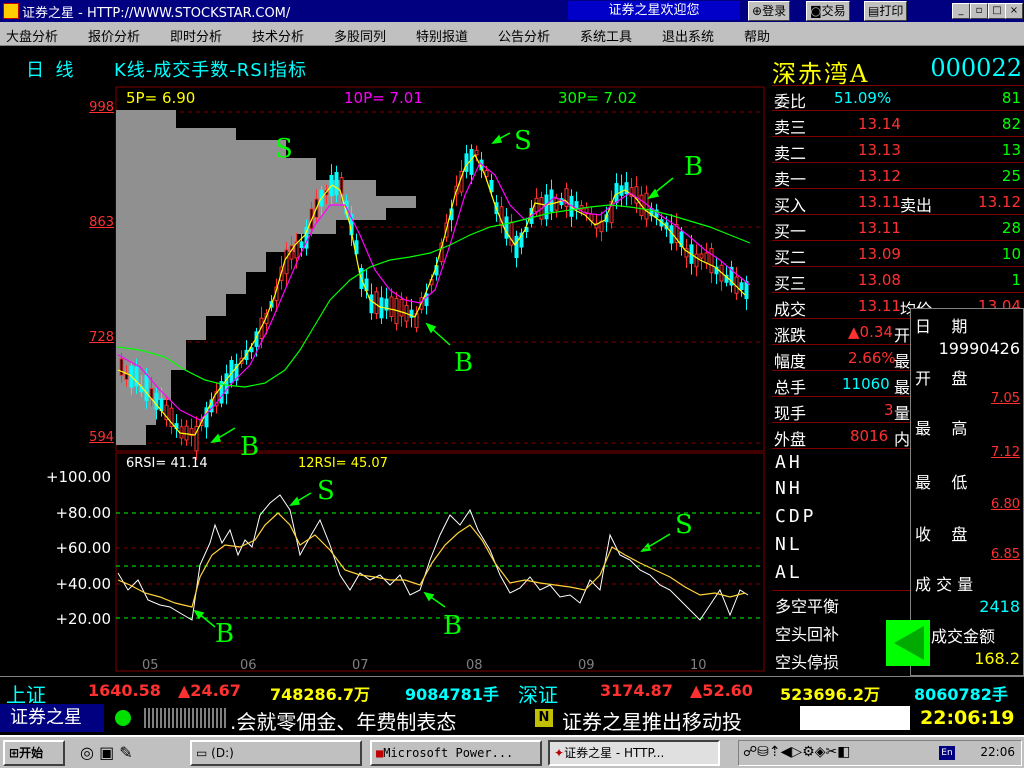  I want to click on login-button: ⊕登录, so click(769, 11).